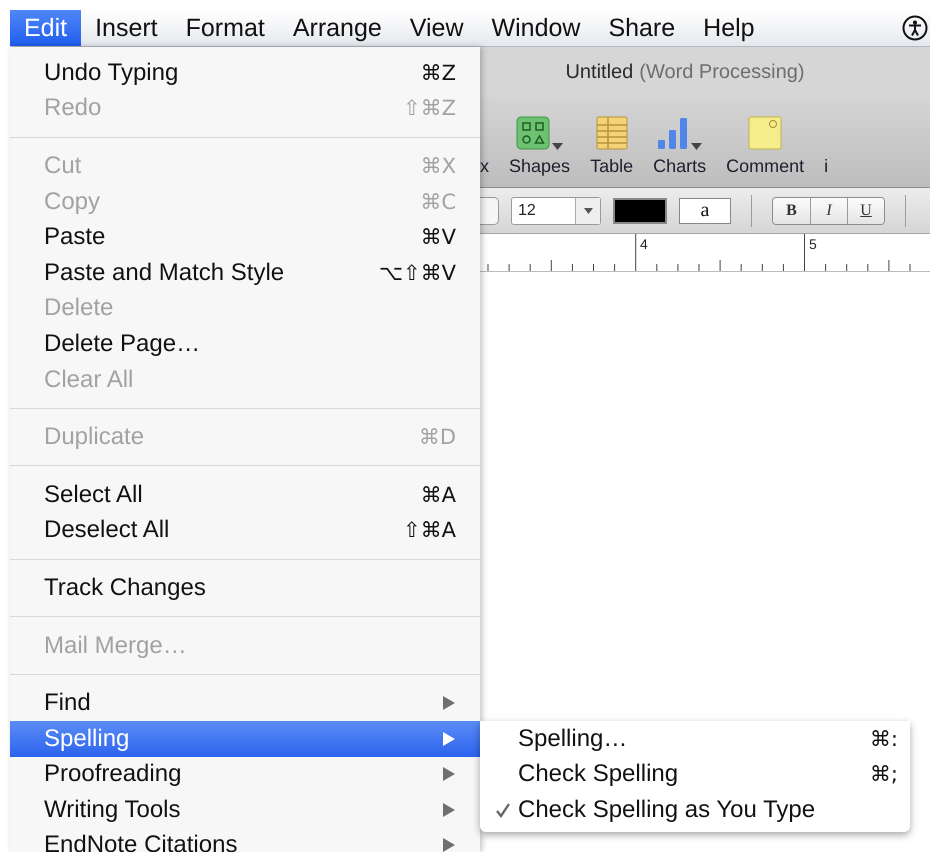 Image resolution: width=930 pixels, height=852 pixels. I want to click on ruler-number: 4, so click(644, 244).